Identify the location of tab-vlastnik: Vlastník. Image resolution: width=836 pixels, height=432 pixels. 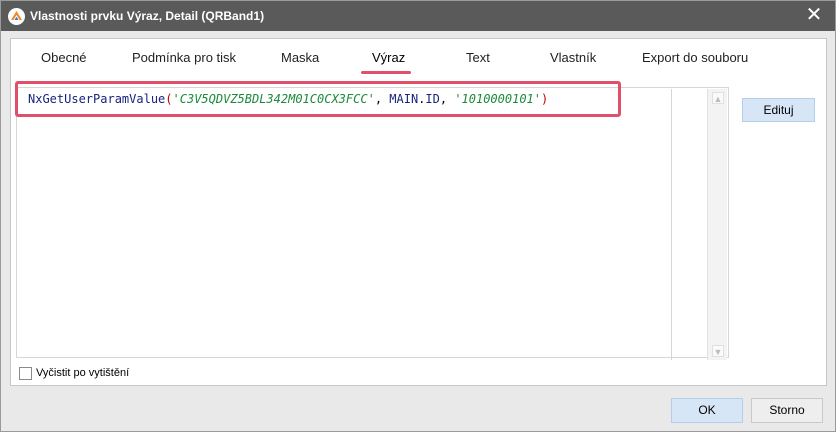
(573, 57).